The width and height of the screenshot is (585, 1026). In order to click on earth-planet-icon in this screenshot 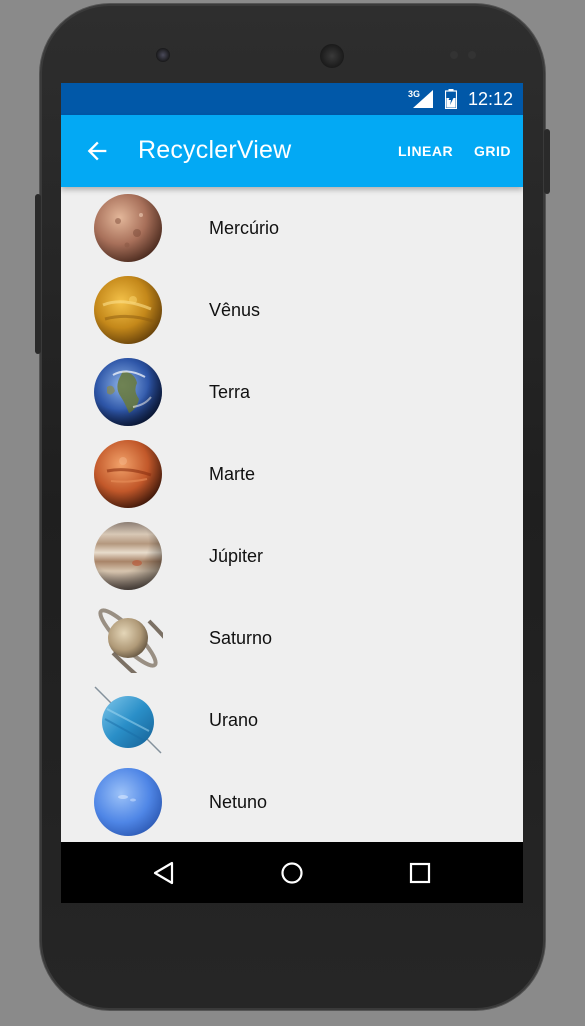, I will do `click(128, 392)`.